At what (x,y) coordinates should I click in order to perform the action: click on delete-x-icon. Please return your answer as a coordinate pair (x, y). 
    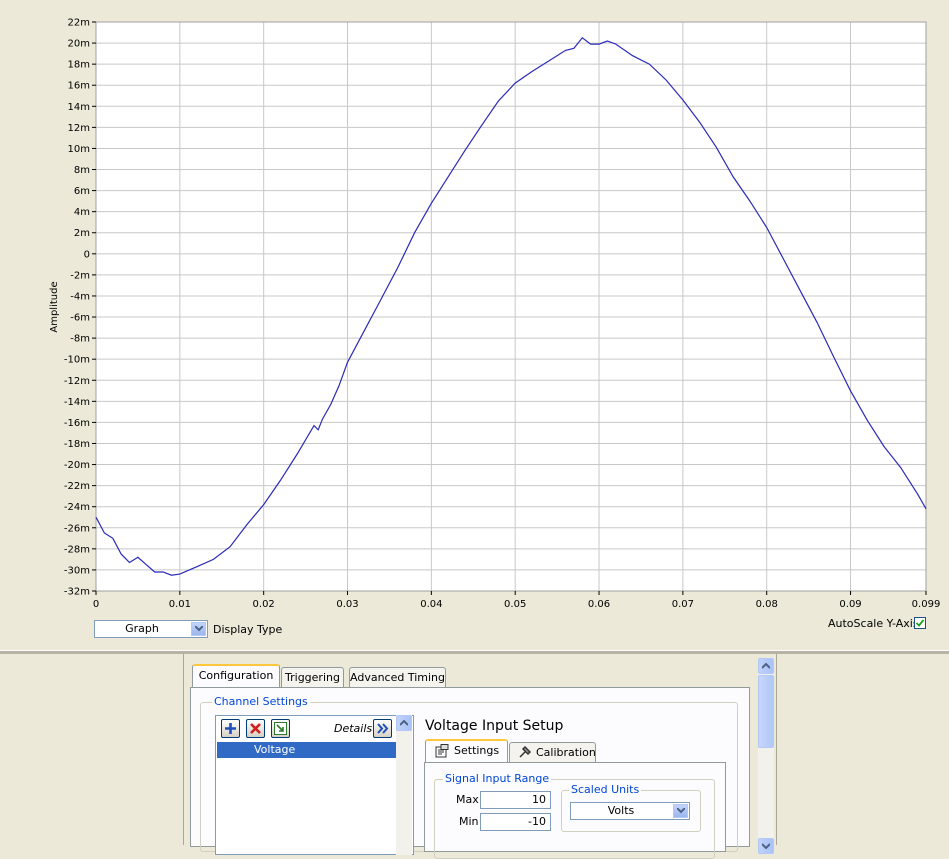
    Looking at the image, I should click on (255, 728).